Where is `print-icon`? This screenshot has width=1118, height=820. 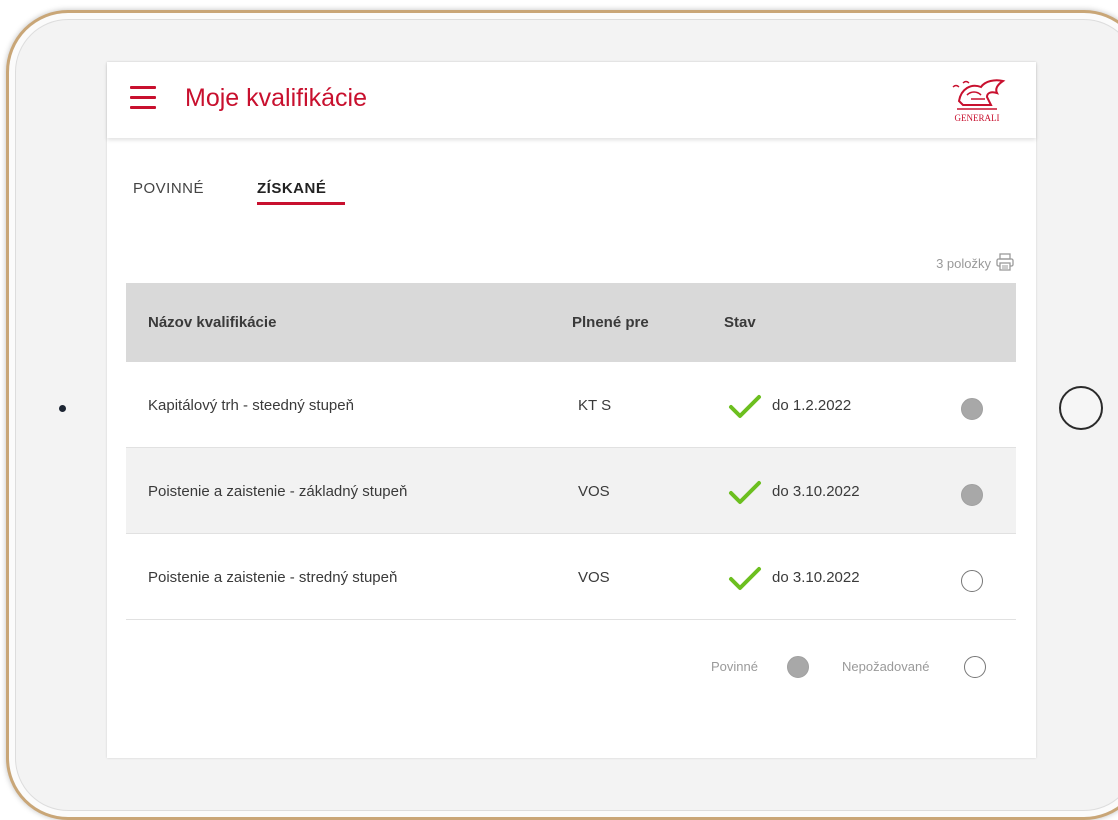
print-icon is located at coordinates (1005, 262).